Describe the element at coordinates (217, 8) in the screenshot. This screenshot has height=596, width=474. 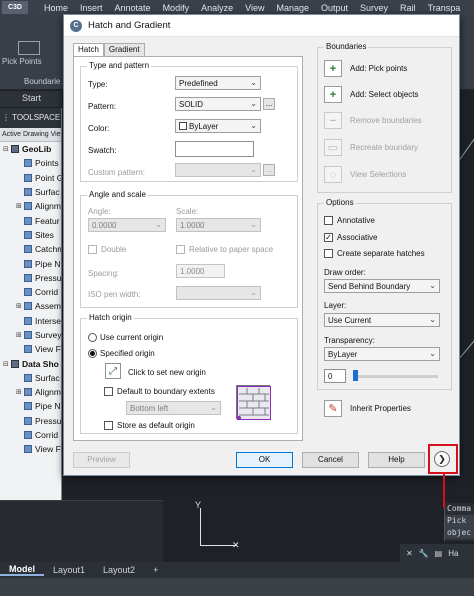
I see `menu-analyze: Analyze` at that location.